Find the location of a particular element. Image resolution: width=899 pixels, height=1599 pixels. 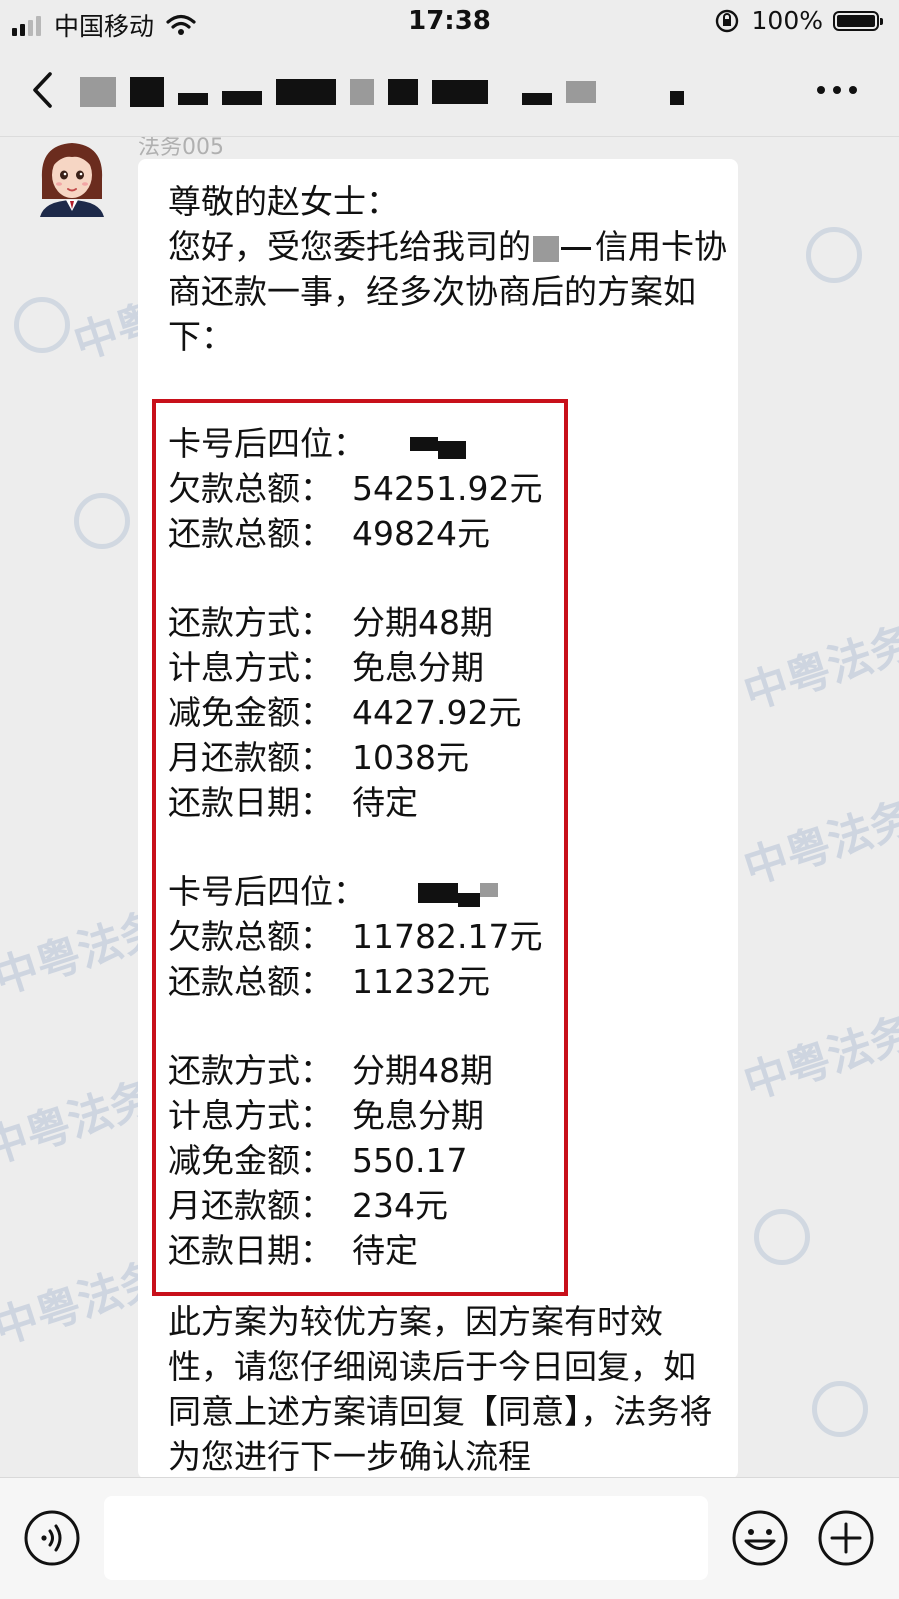

input-bar is located at coordinates (449, 1538).